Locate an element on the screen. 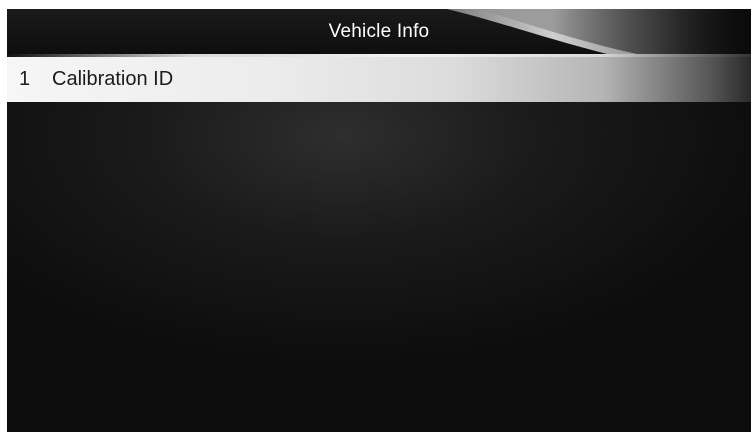 The image size is (751, 435). menu-list: 1 Calibration ID is located at coordinates (379, 79).